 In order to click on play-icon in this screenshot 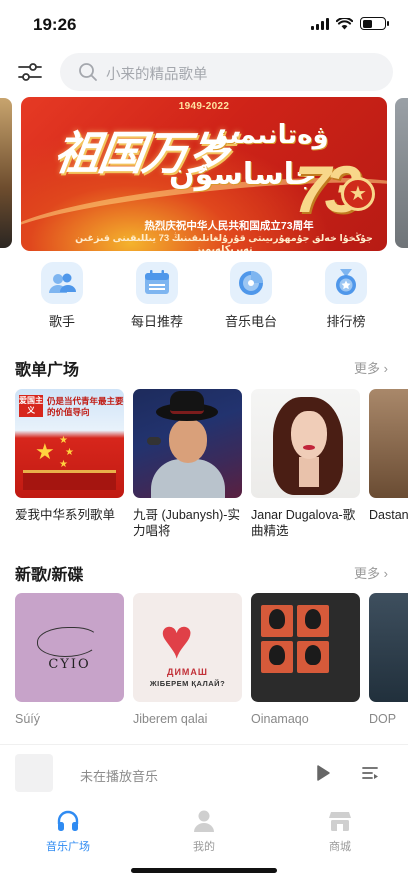, I will do `click(323, 773)`.